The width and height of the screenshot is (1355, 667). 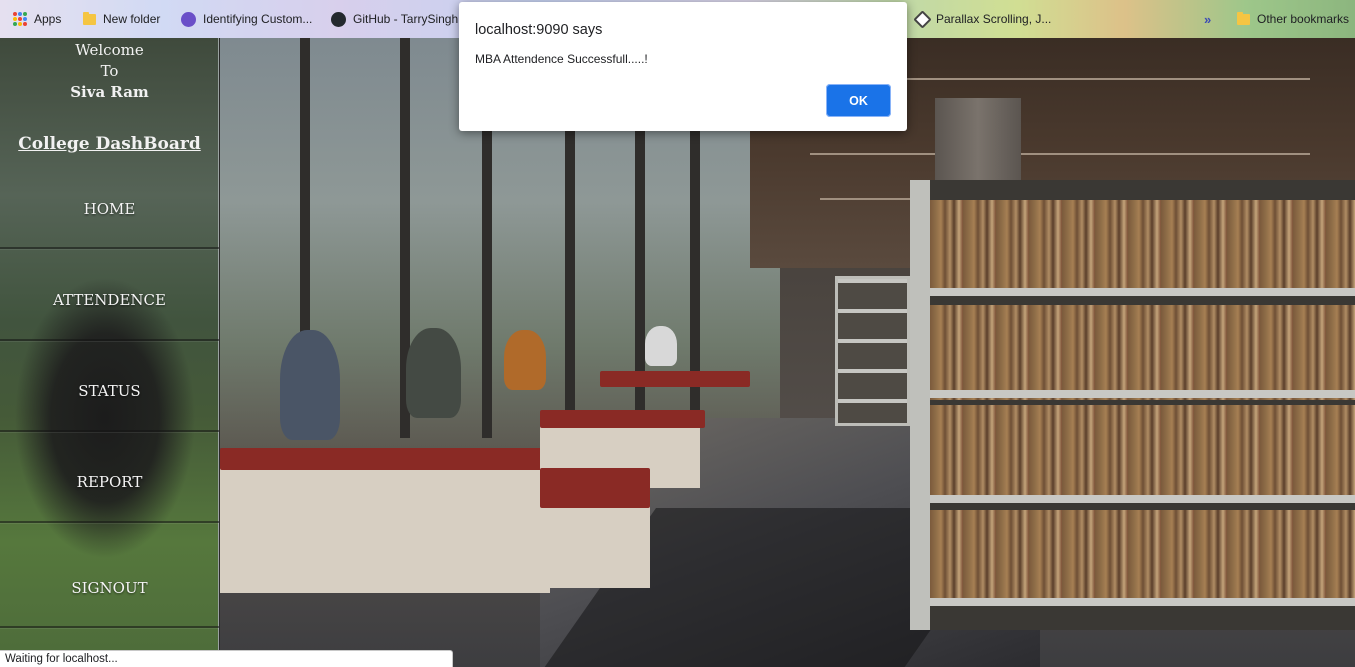 I want to click on bookmark-label: New folder, so click(x=132, y=19).